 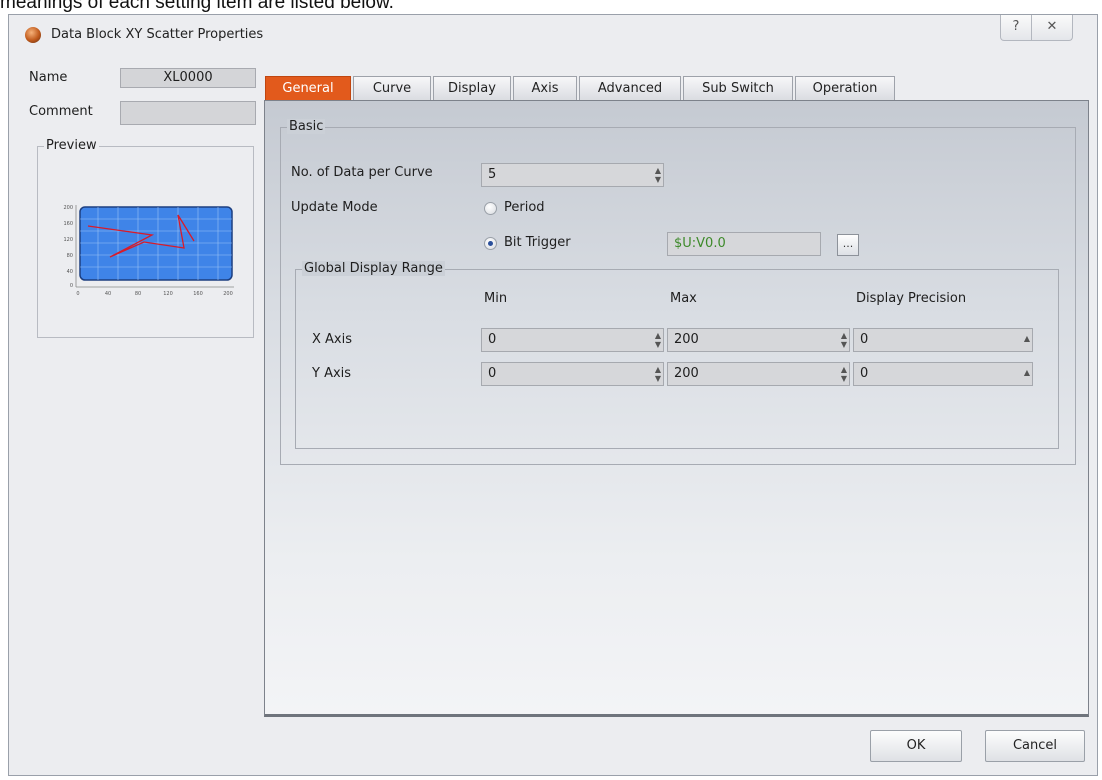 What do you see at coordinates (472, 88) in the screenshot?
I see `tab-display: Display` at bounding box center [472, 88].